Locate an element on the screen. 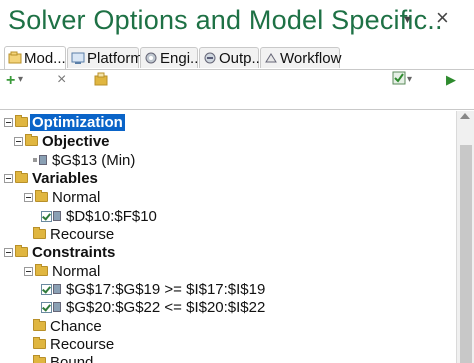 The height and width of the screenshot is (363, 474). model-actions-icon is located at coordinates (399, 79).